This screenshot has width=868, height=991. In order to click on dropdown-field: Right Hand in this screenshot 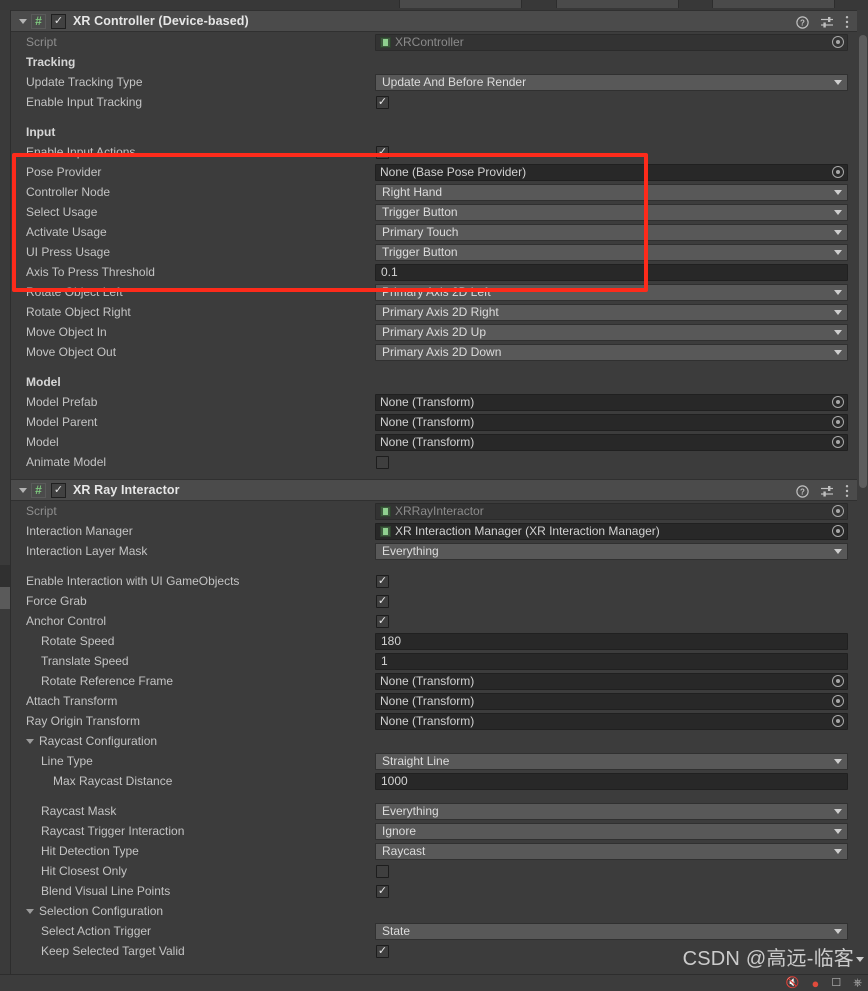, I will do `click(611, 192)`.